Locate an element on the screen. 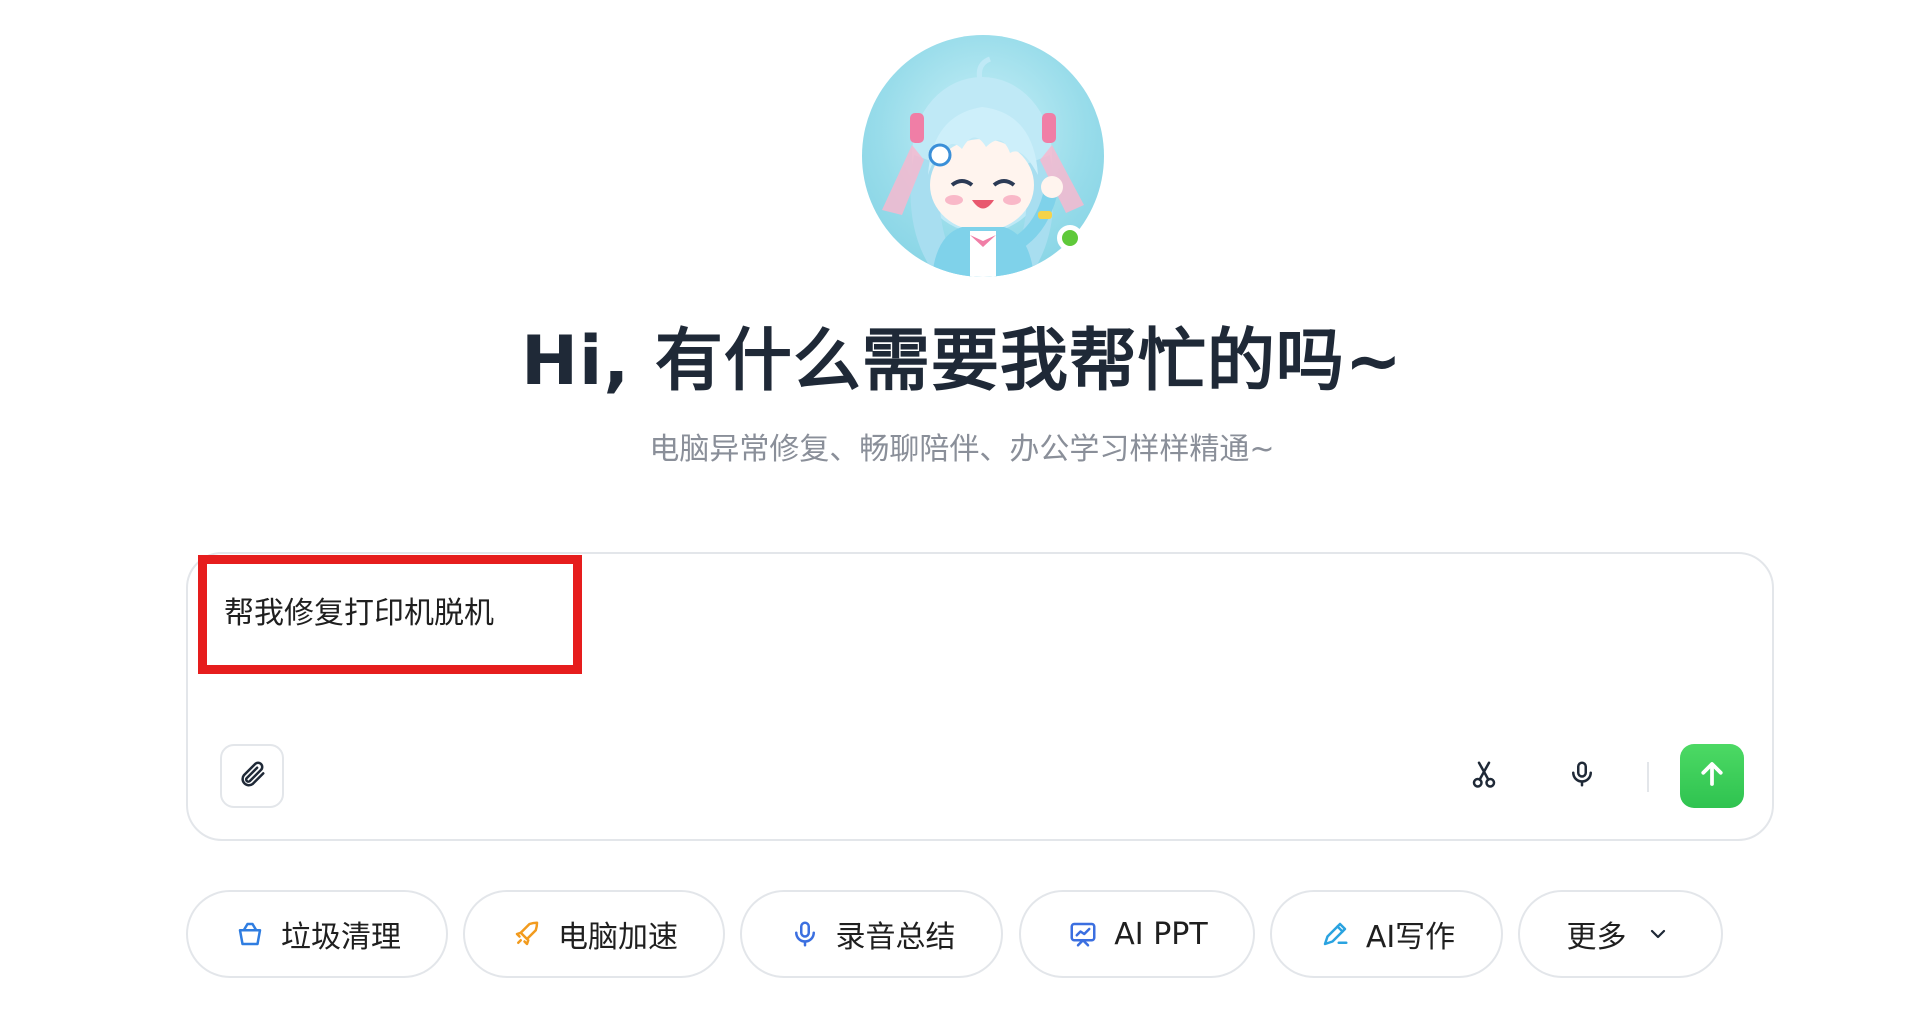 Image resolution: width=1924 pixels, height=1030 pixels. arrow-up-icon is located at coordinates (1712, 776).